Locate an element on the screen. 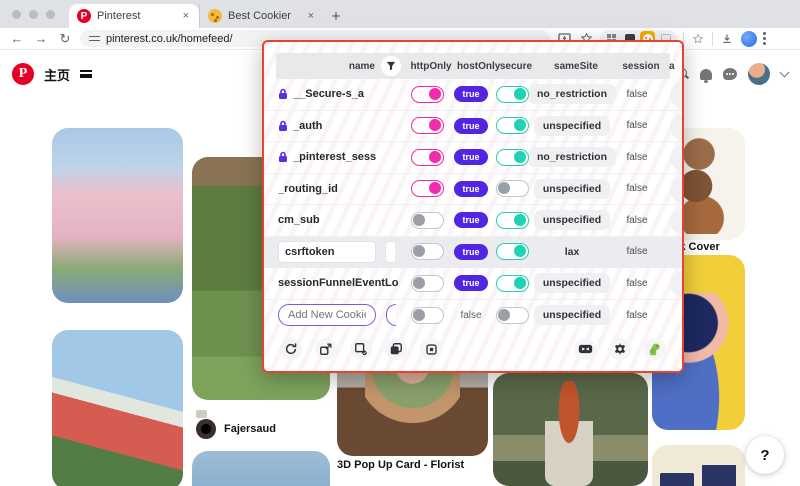  chevron-down-icon is located at coordinates (784, 72).